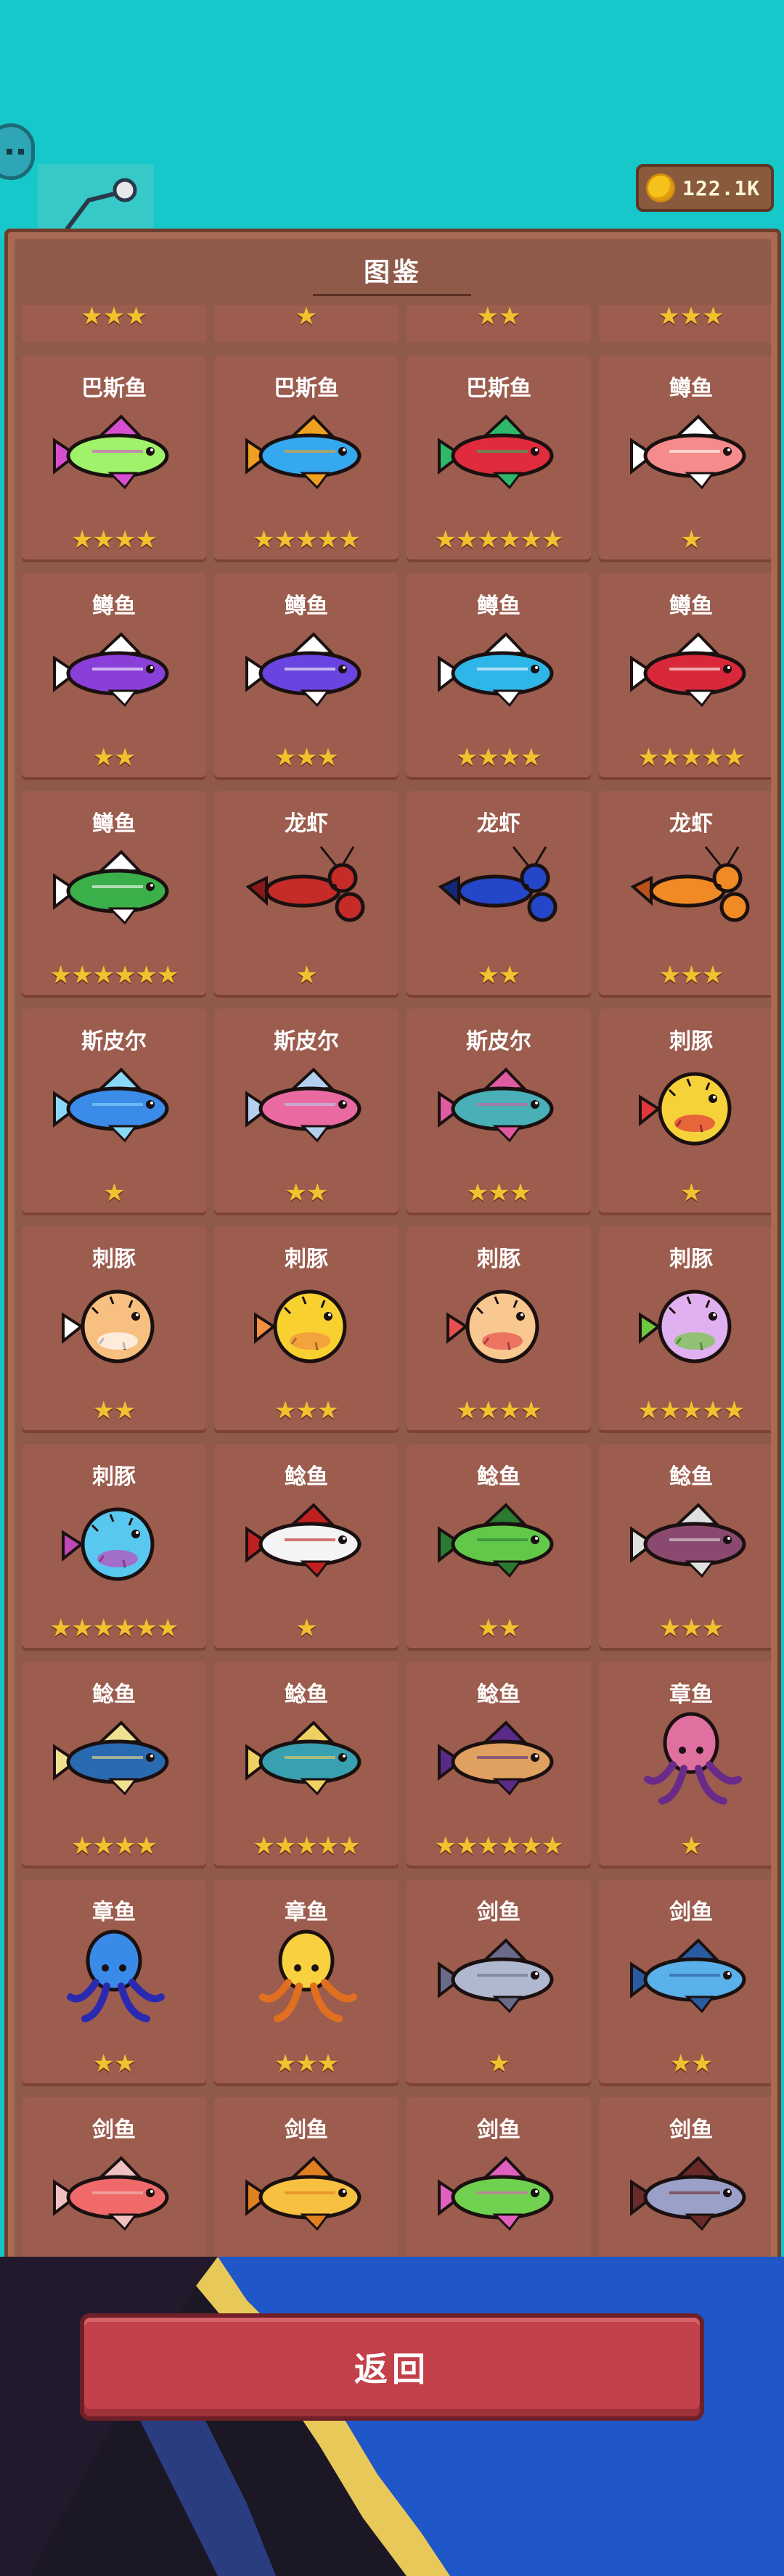 This screenshot has width=784, height=2576. I want to click on card-stars: ★★★, so click(691, 1628).